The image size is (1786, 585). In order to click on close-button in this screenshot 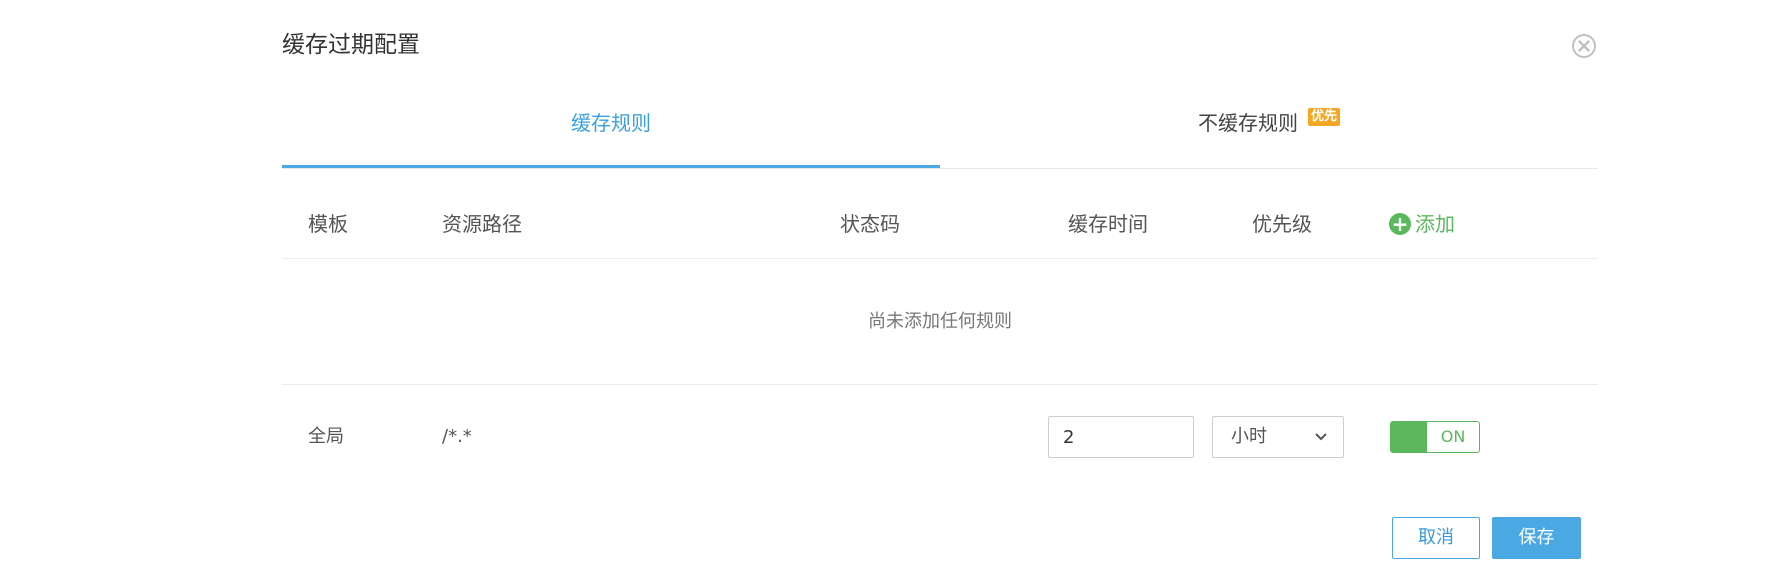, I will do `click(1584, 46)`.